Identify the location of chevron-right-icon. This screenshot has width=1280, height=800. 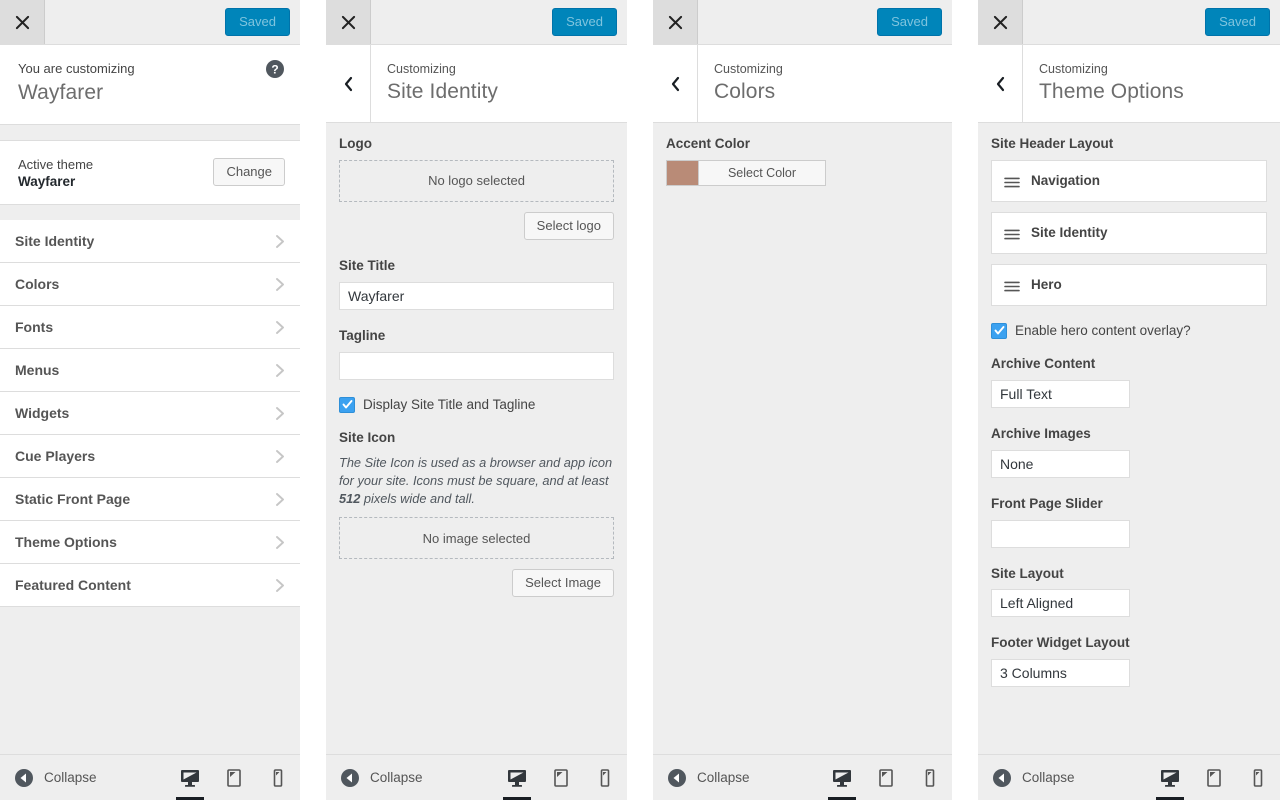
(280, 499).